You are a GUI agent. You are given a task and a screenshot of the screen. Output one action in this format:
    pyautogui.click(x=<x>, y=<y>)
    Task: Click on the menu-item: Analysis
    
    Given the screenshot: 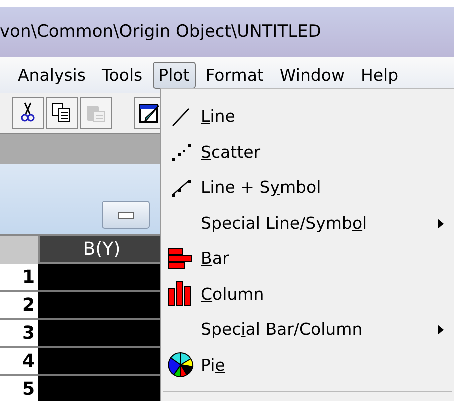 What is the action you would take?
    pyautogui.click(x=52, y=75)
    